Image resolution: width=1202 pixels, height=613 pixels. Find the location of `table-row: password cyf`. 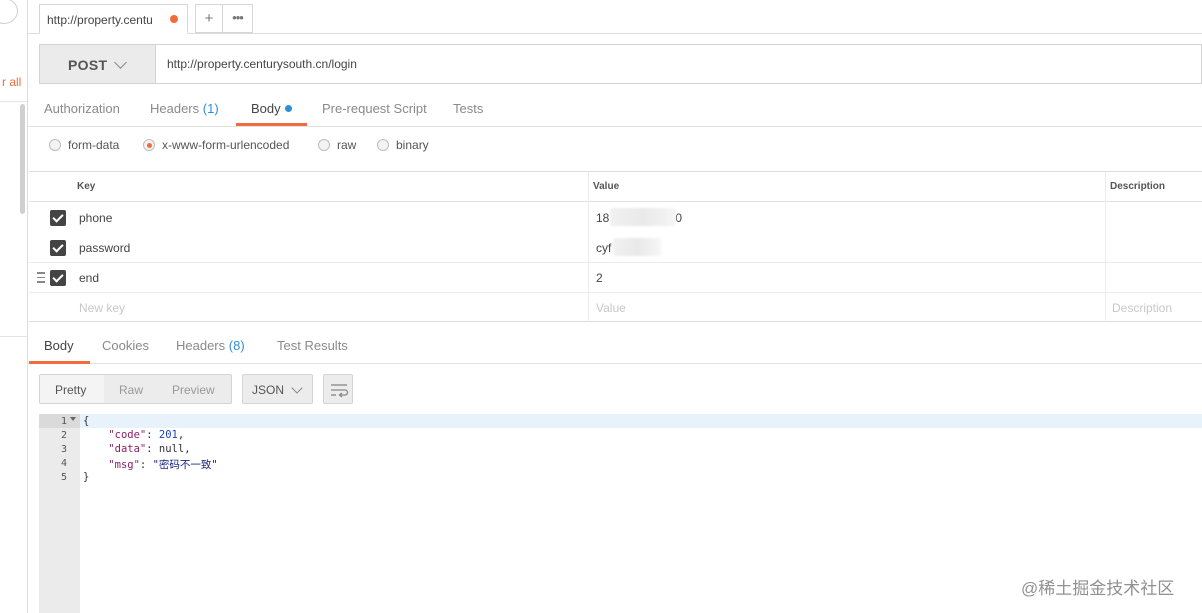

table-row: password cyf is located at coordinates (615, 248).